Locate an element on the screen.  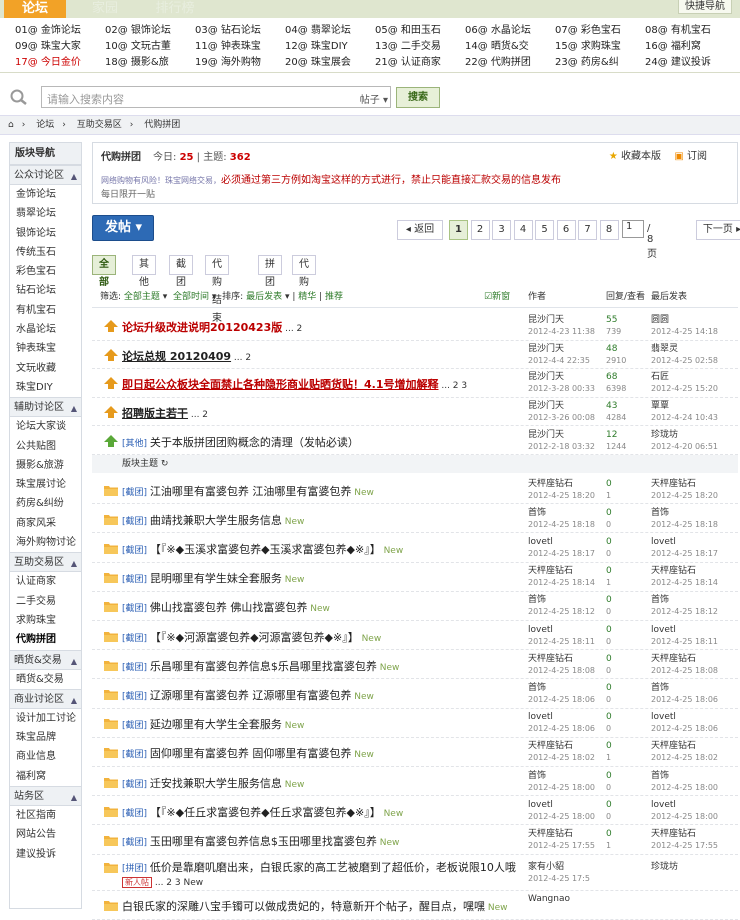
thread-title-text: 招聘版主若干 is located at coordinates (155, 413).